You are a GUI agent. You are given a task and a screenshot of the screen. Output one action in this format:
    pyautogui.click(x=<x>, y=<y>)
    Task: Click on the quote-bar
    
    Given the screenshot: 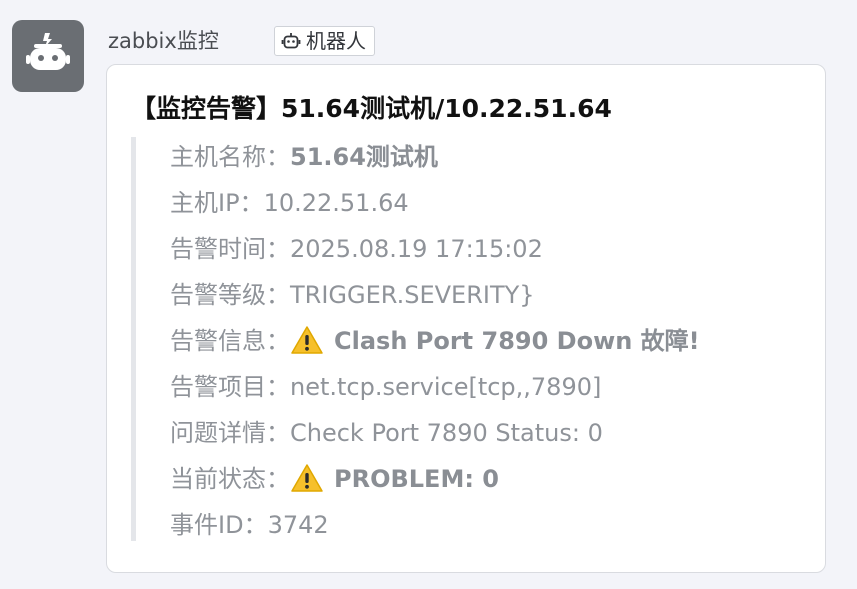 What is the action you would take?
    pyautogui.click(x=133, y=339)
    